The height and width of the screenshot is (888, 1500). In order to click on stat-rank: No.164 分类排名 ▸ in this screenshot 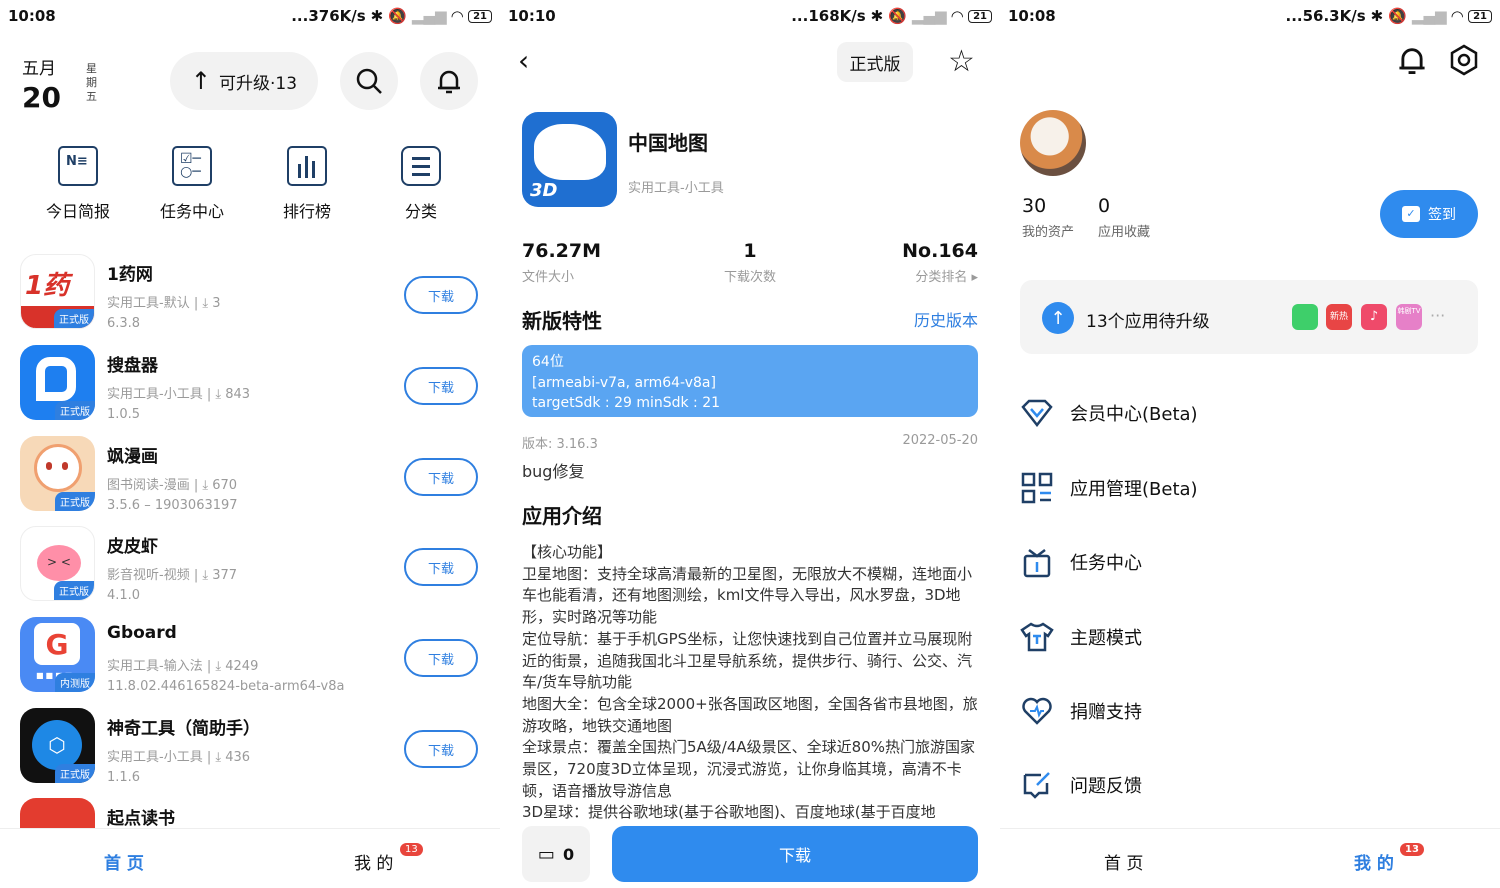, I will do `click(940, 262)`.